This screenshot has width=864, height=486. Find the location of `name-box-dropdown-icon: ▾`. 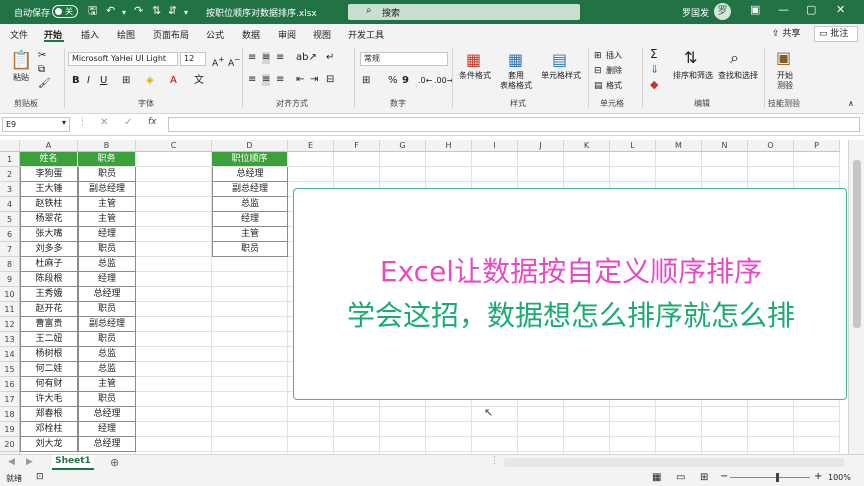

name-box-dropdown-icon: ▾ is located at coordinates (64, 122).